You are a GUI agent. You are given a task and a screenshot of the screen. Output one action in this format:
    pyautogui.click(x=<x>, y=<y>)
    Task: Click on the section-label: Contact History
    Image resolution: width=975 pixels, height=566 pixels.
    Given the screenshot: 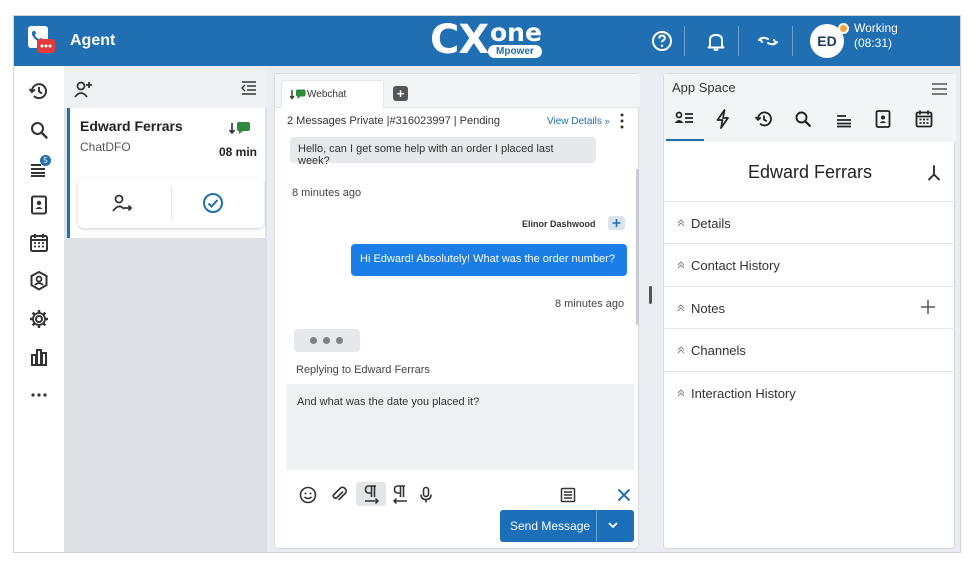 What is the action you would take?
    pyautogui.click(x=735, y=265)
    